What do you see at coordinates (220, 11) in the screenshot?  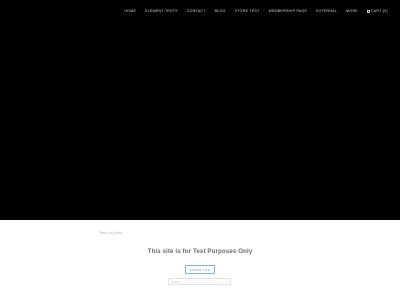 I see `nav-item-blog: BLOG` at bounding box center [220, 11].